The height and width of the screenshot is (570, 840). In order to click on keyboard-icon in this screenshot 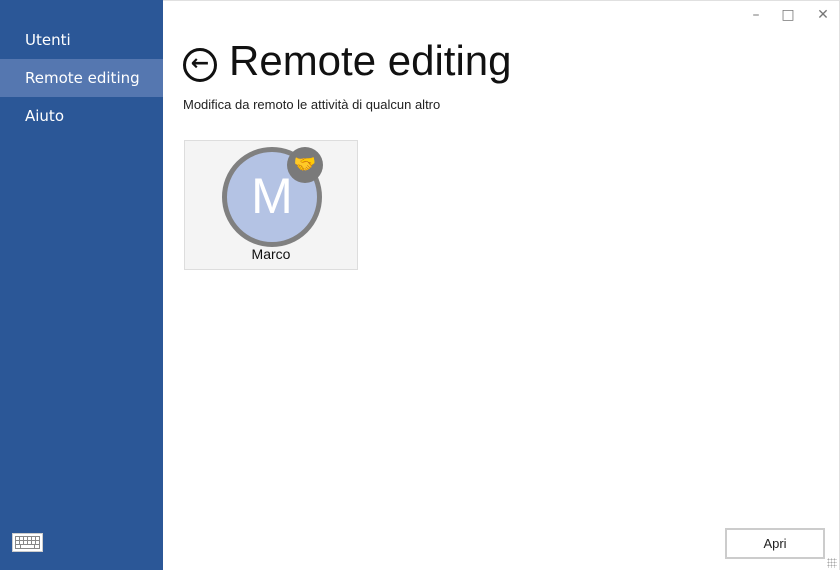, I will do `click(27, 542)`.